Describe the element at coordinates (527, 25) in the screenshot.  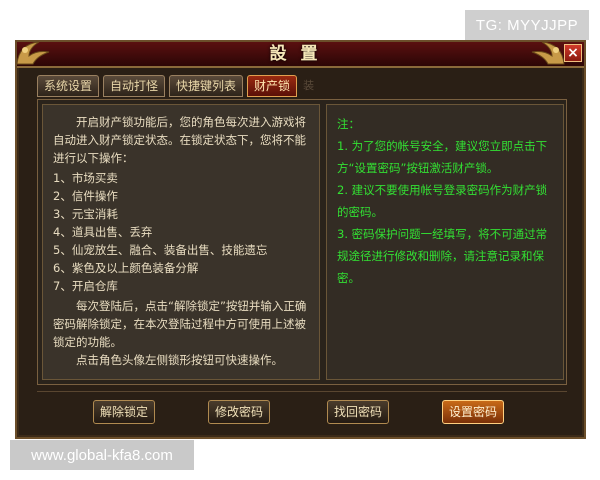
I see `watermark-tg: TG: MYYJJPP` at that location.